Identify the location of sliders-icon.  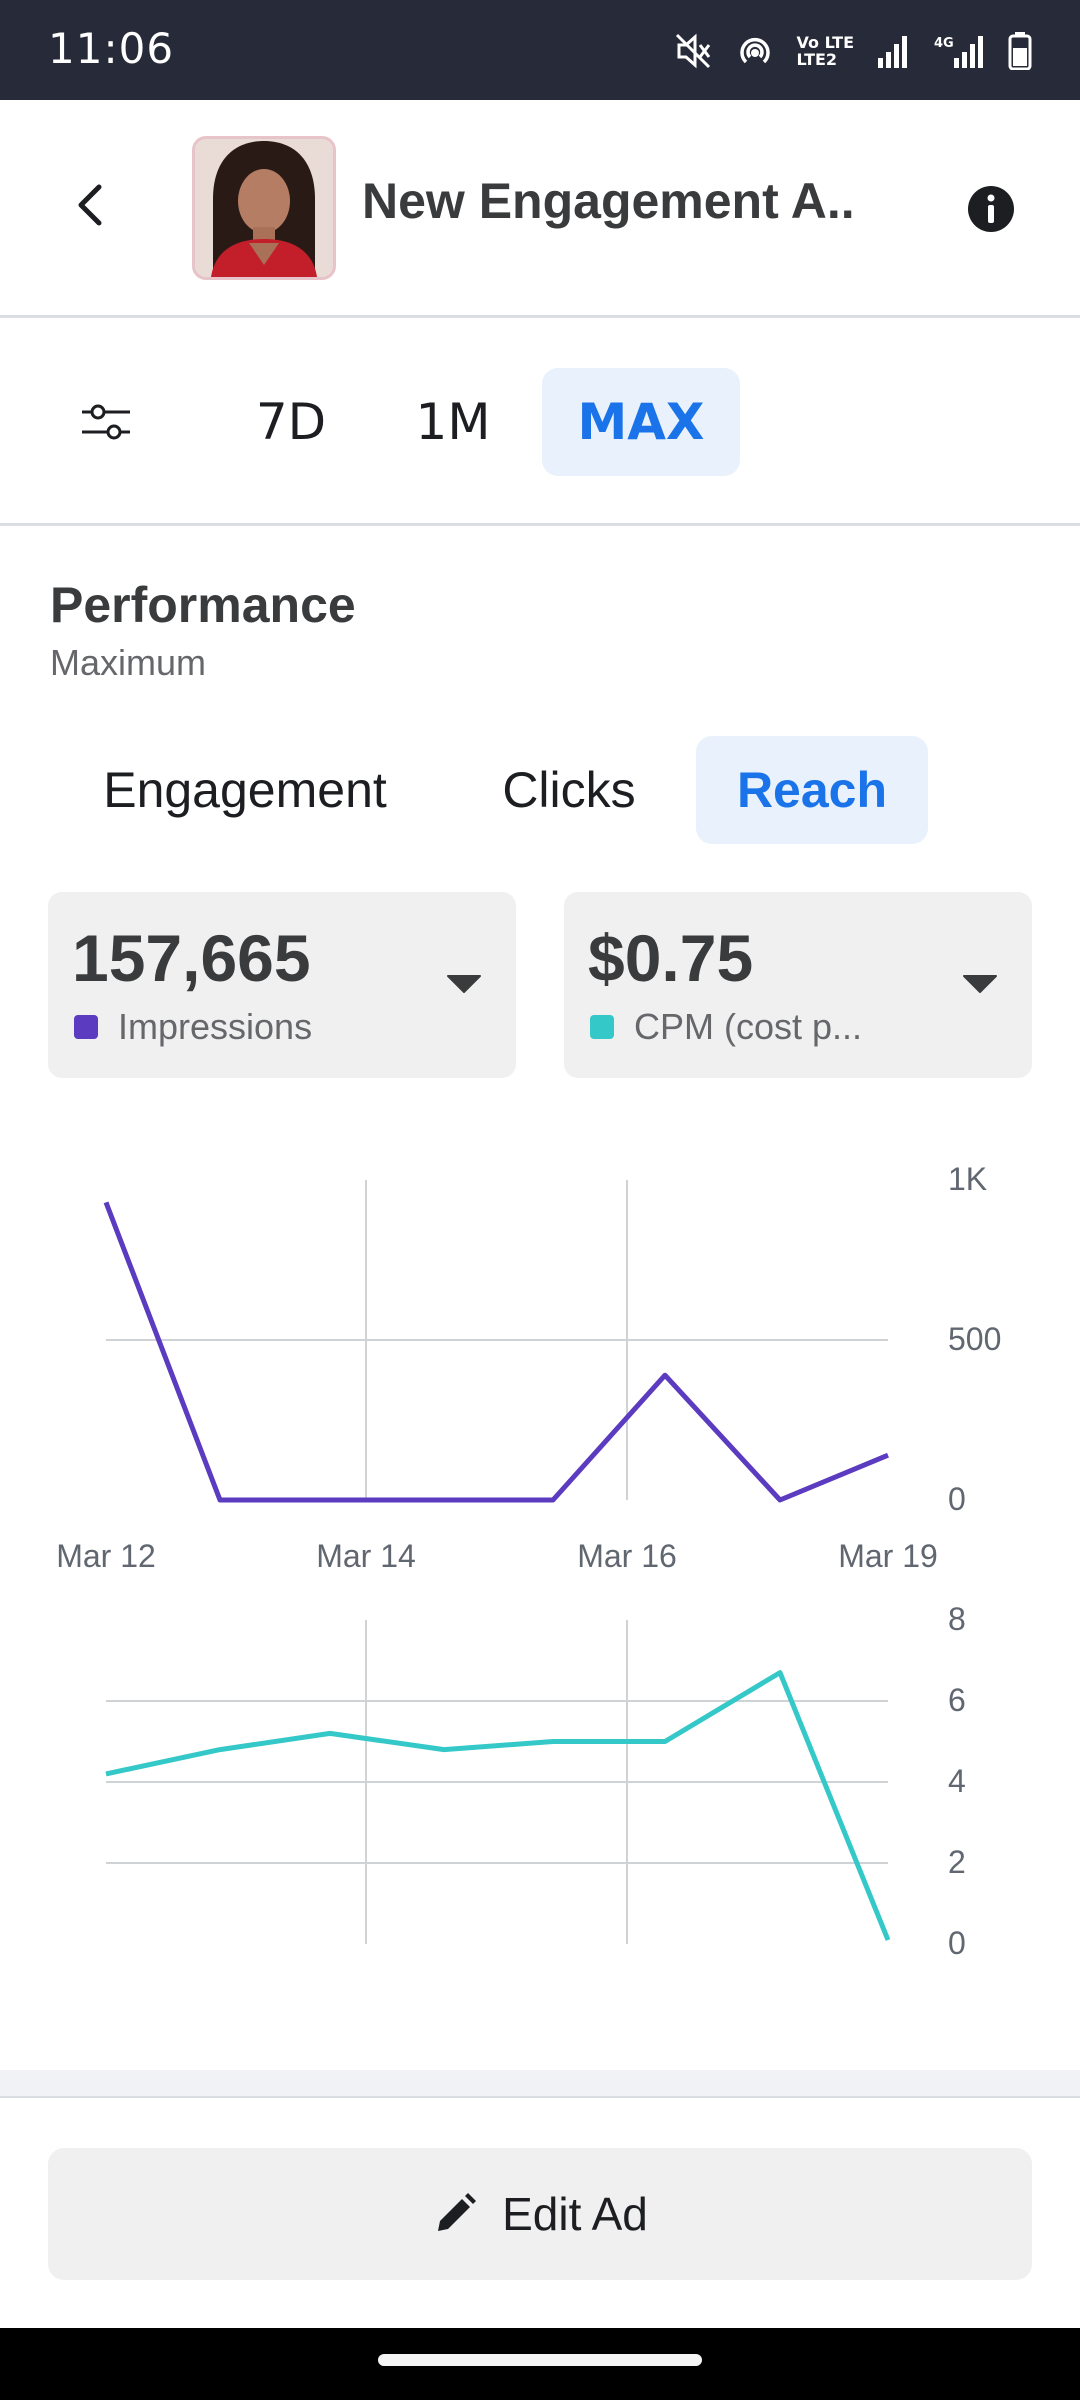
(106, 422).